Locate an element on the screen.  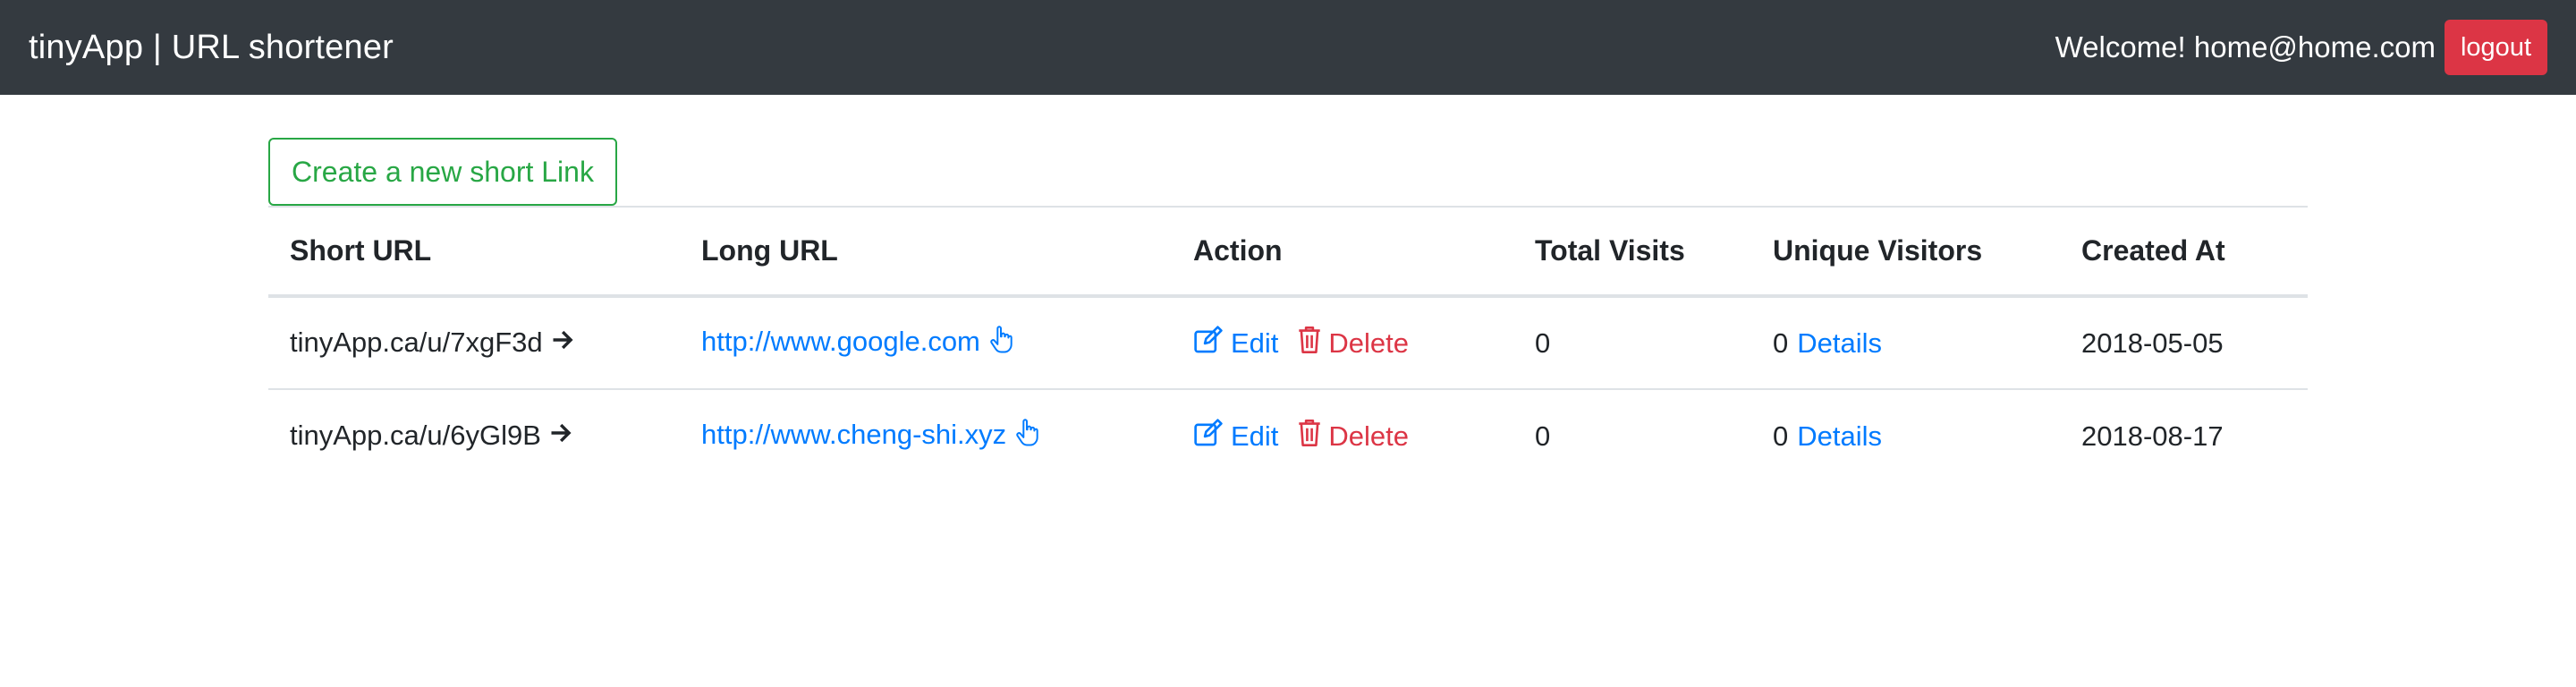
app-brand: tinyApp | URL shortener is located at coordinates (211, 48).